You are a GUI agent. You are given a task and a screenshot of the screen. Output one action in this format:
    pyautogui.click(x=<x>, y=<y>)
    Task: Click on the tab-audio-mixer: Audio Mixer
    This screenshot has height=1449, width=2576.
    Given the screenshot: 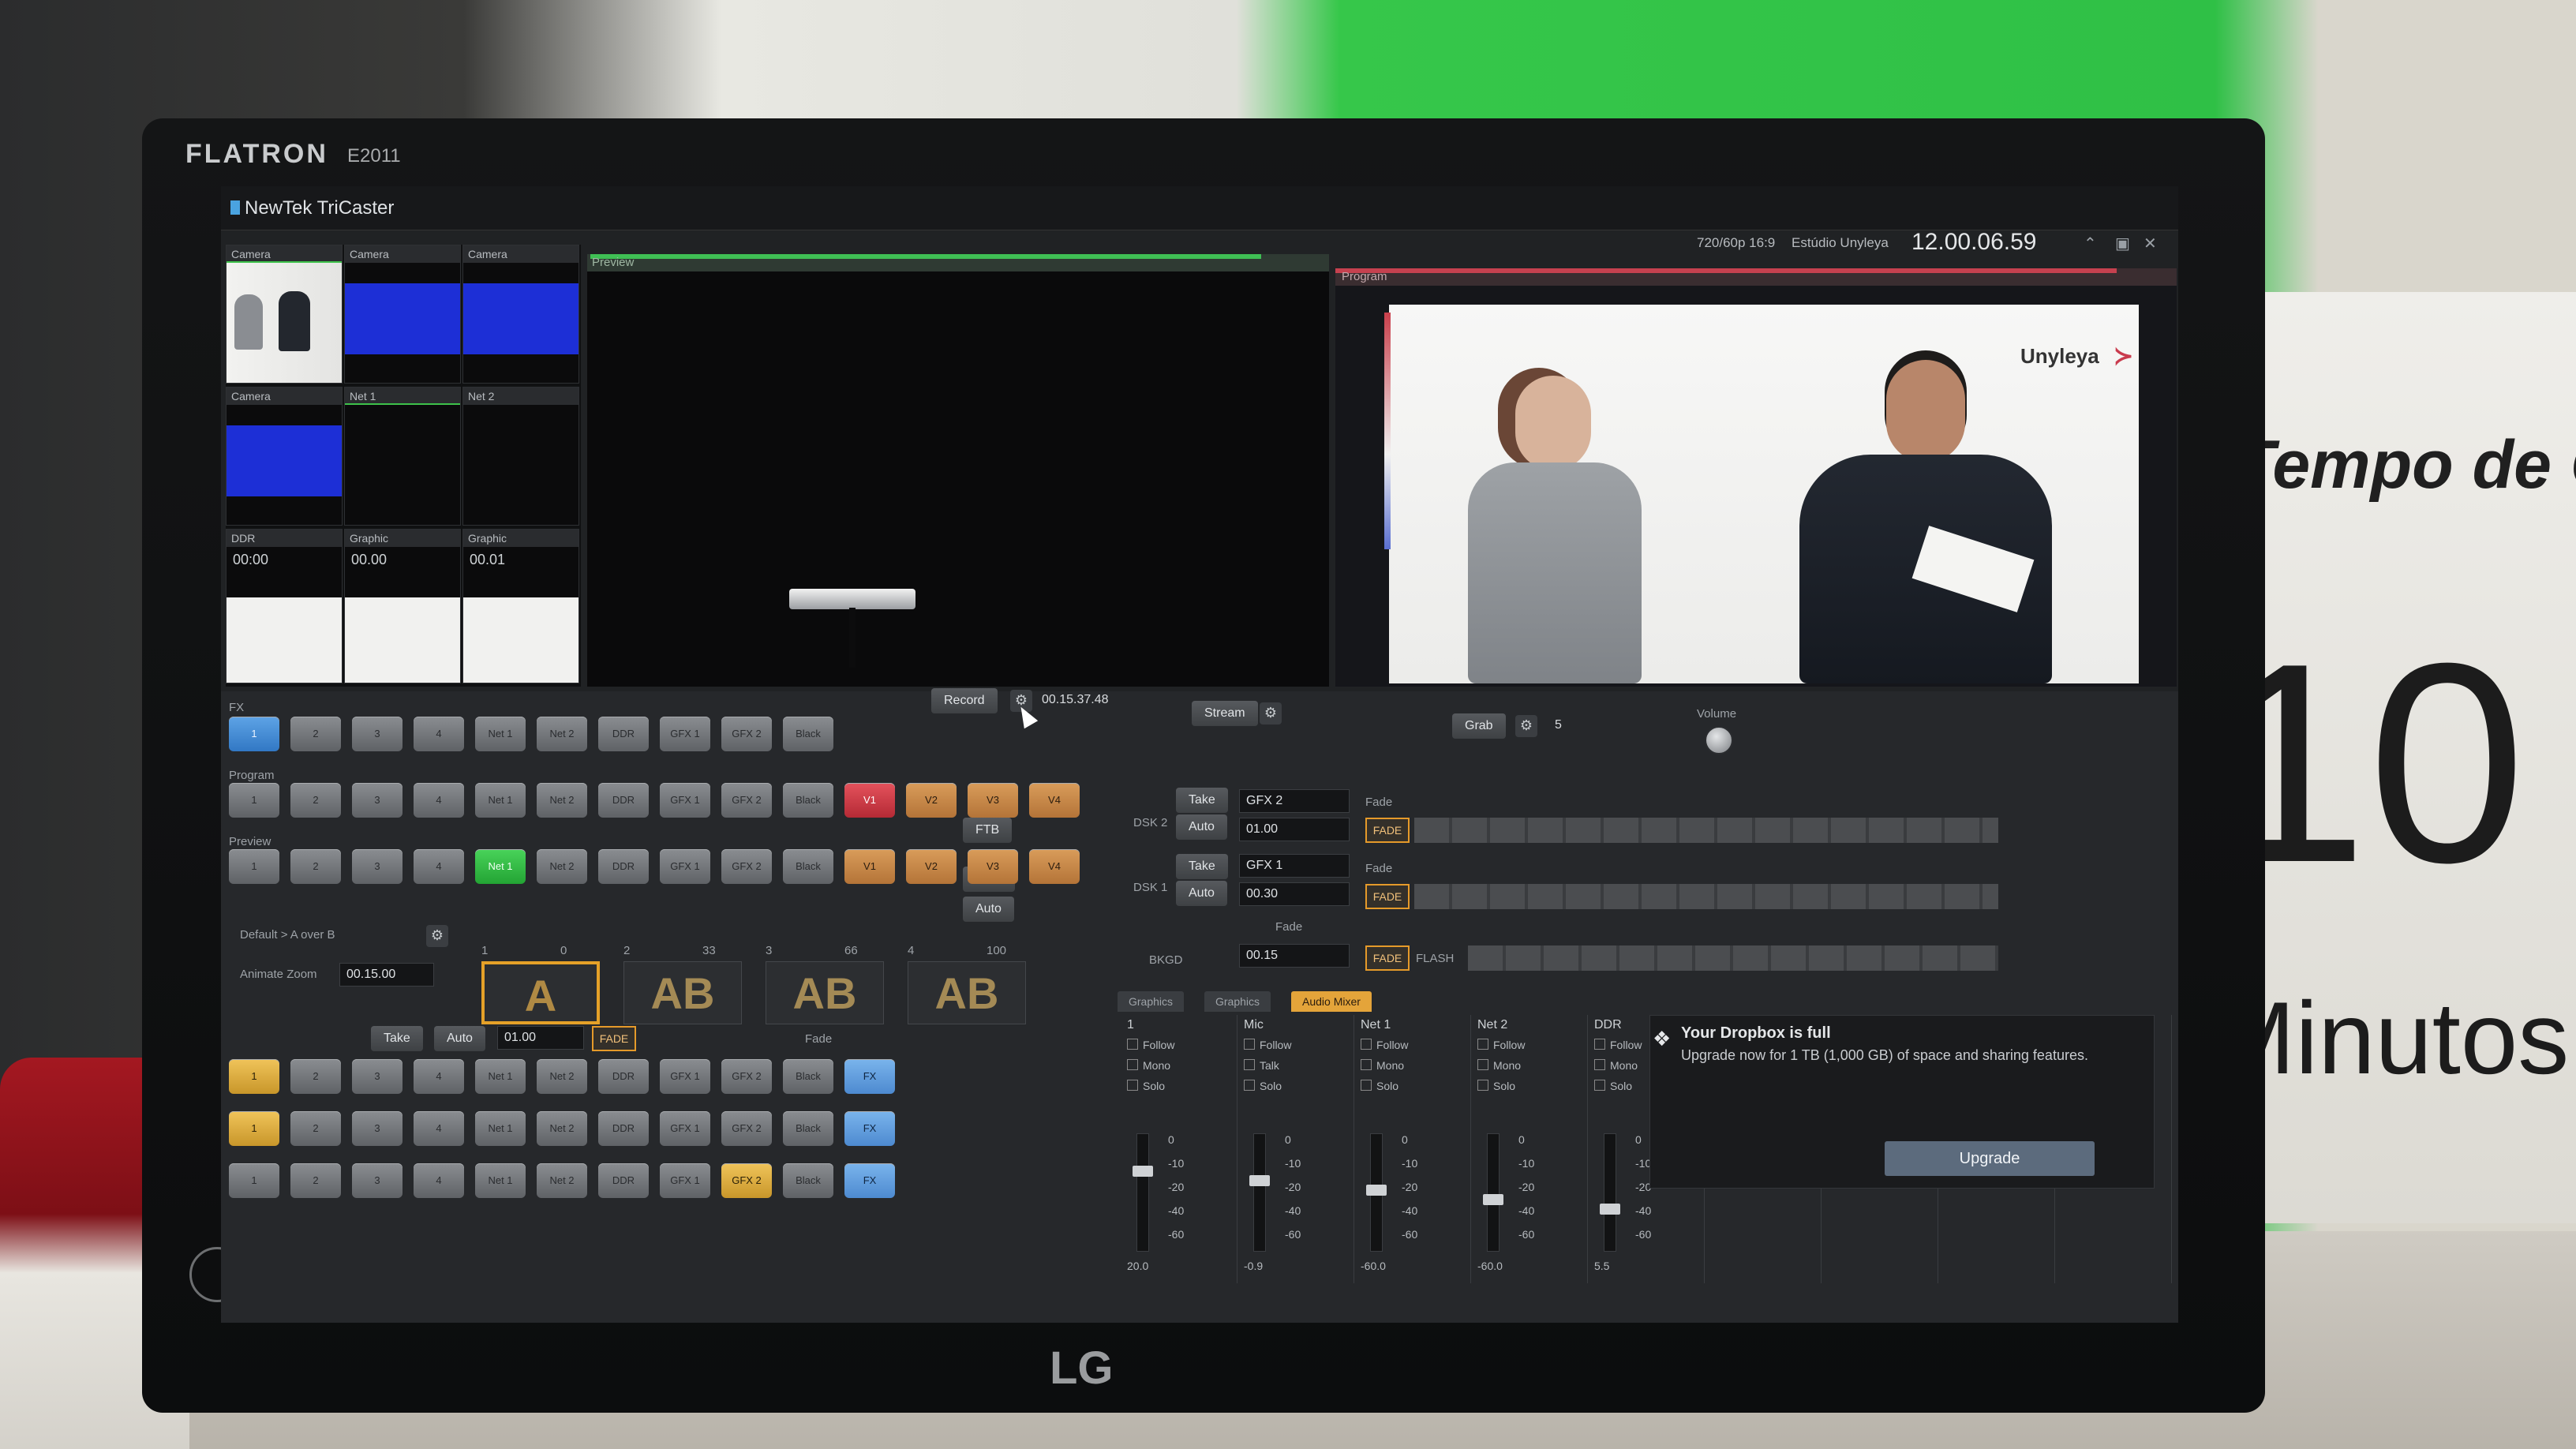 What is the action you would take?
    pyautogui.click(x=1331, y=1001)
    